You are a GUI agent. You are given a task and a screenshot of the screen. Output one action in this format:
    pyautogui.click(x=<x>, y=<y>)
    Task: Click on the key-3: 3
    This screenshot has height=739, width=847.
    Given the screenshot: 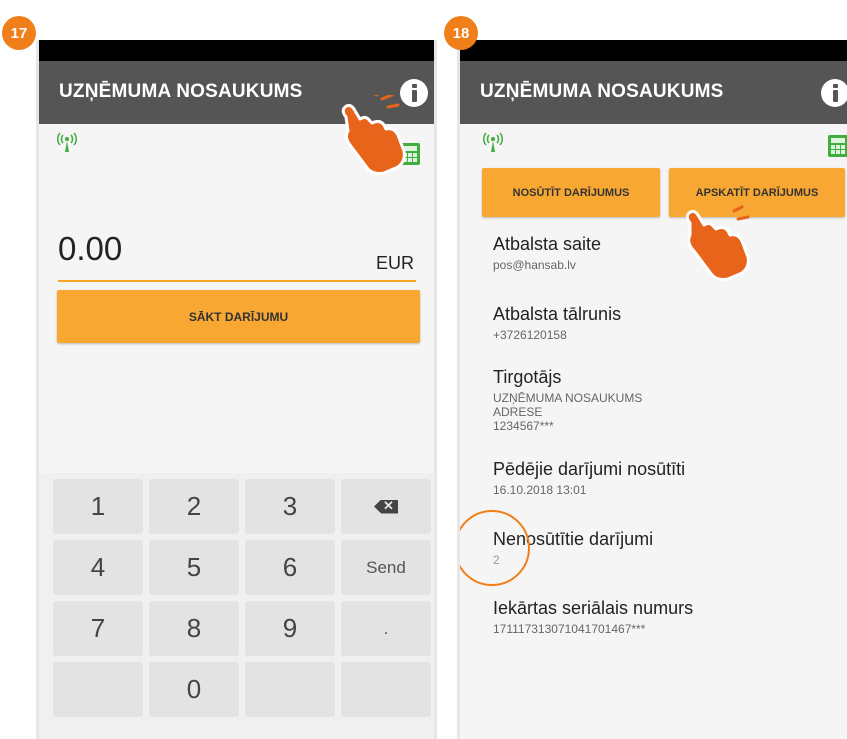 What is the action you would take?
    pyautogui.click(x=290, y=506)
    